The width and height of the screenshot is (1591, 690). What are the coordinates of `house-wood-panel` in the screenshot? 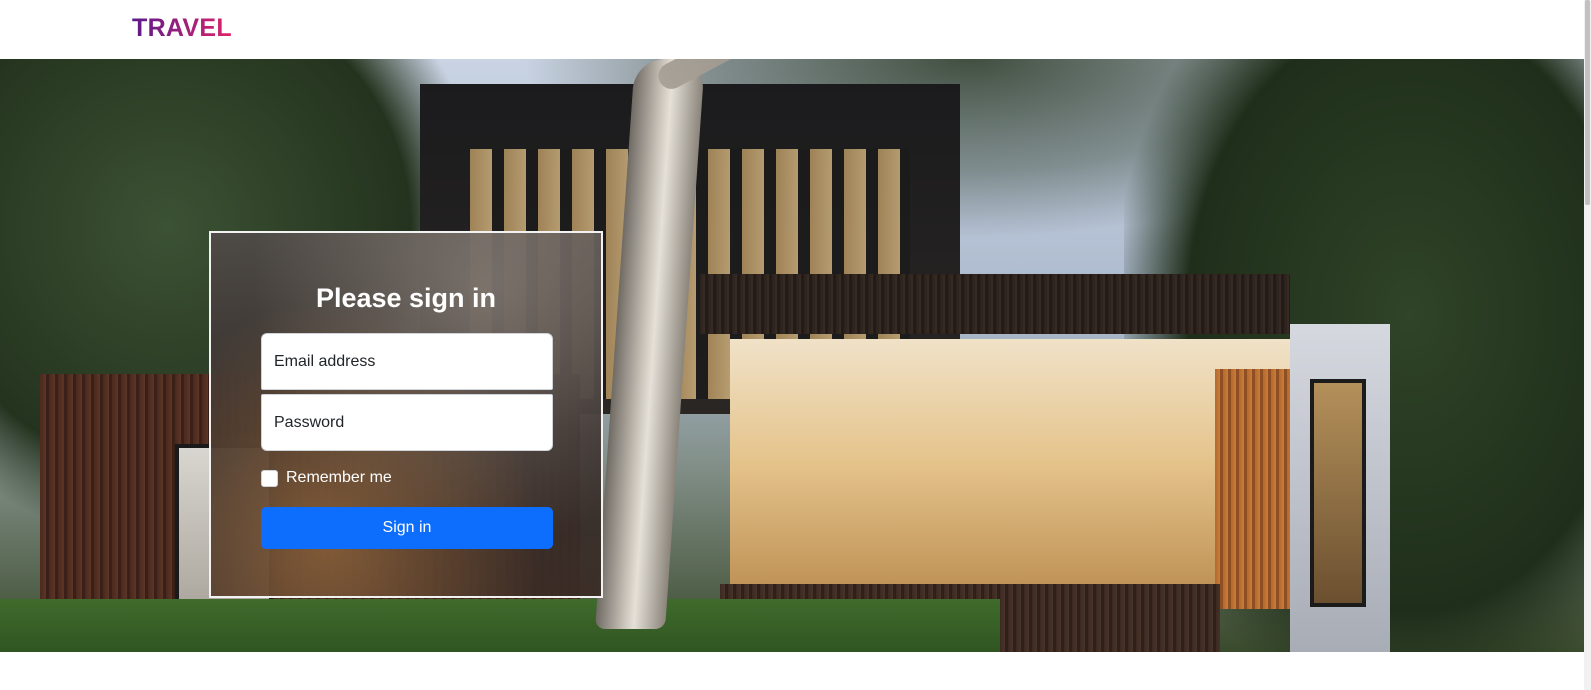 It's located at (1255, 489).